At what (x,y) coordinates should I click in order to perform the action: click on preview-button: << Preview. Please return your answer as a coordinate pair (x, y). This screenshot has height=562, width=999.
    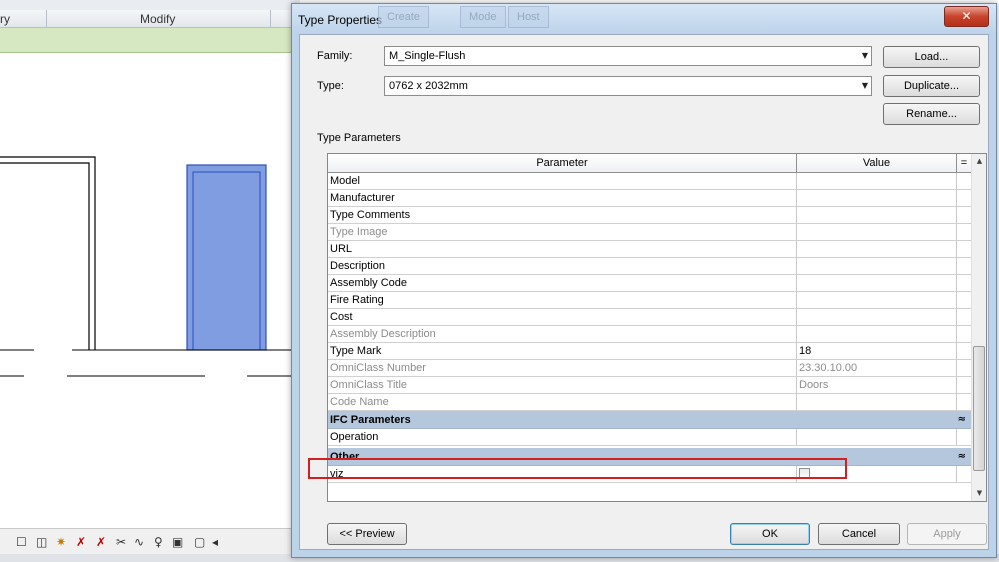
    Looking at the image, I should click on (367, 534).